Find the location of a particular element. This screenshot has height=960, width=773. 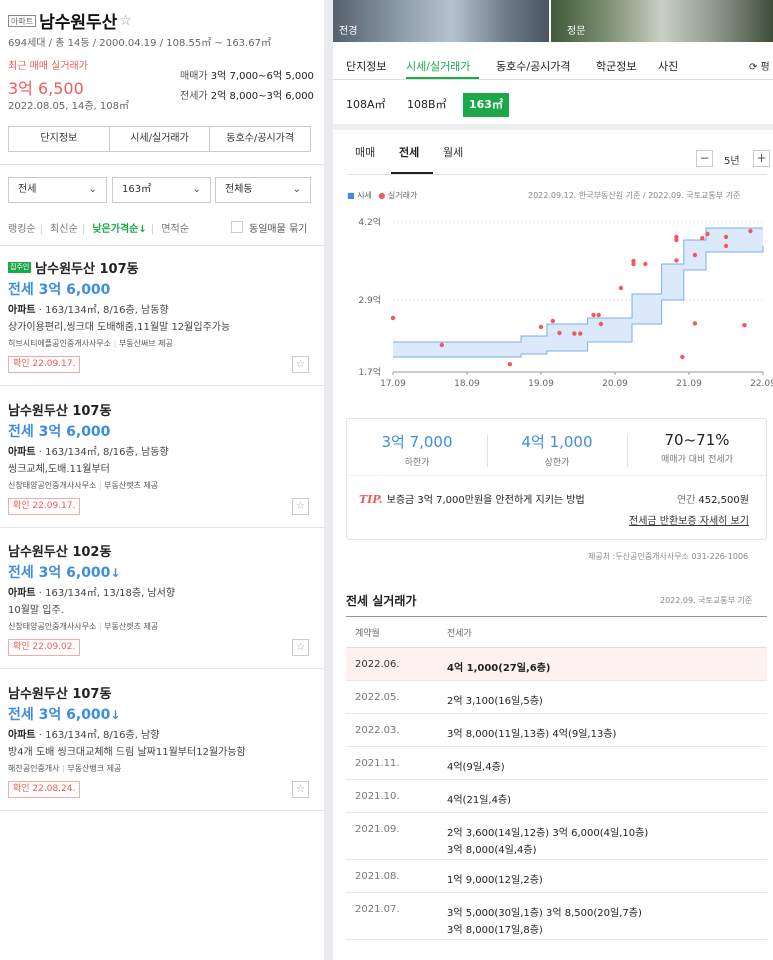

listing-spec: 아파트 · 163/134㎡, 8/16층, 남향 is located at coordinates (83, 733).